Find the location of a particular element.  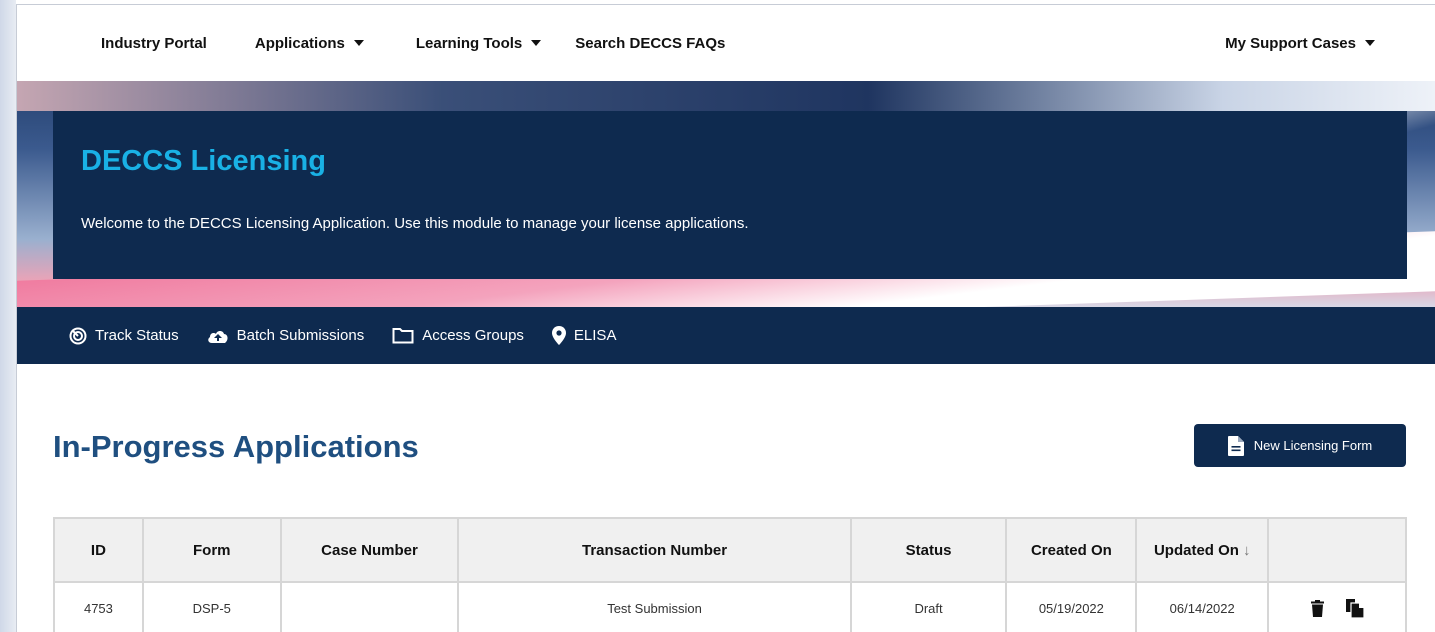

nav-learning-tools-dropdown: Learning Tools is located at coordinates (478, 43).